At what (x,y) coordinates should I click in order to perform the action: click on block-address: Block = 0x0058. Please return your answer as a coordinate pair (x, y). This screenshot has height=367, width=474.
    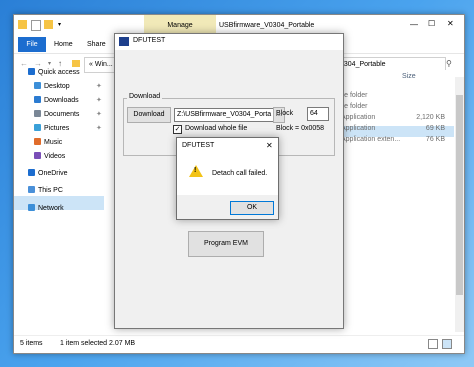
    Looking at the image, I should click on (300, 128).